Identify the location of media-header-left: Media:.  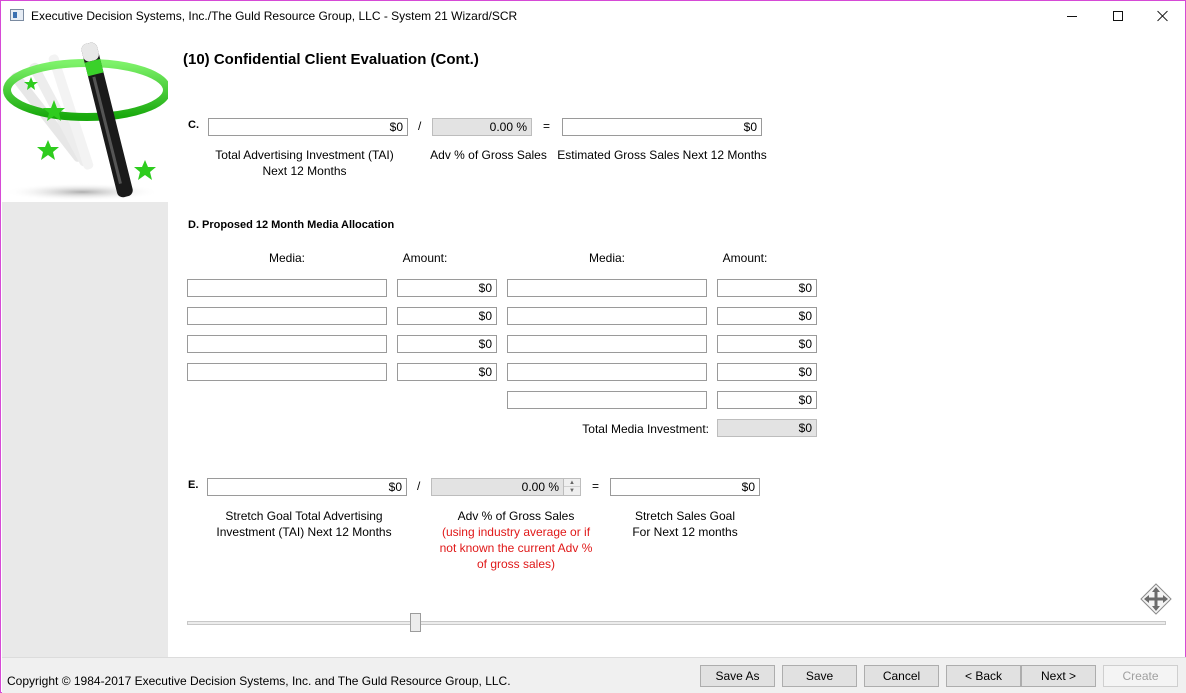
(287, 258).